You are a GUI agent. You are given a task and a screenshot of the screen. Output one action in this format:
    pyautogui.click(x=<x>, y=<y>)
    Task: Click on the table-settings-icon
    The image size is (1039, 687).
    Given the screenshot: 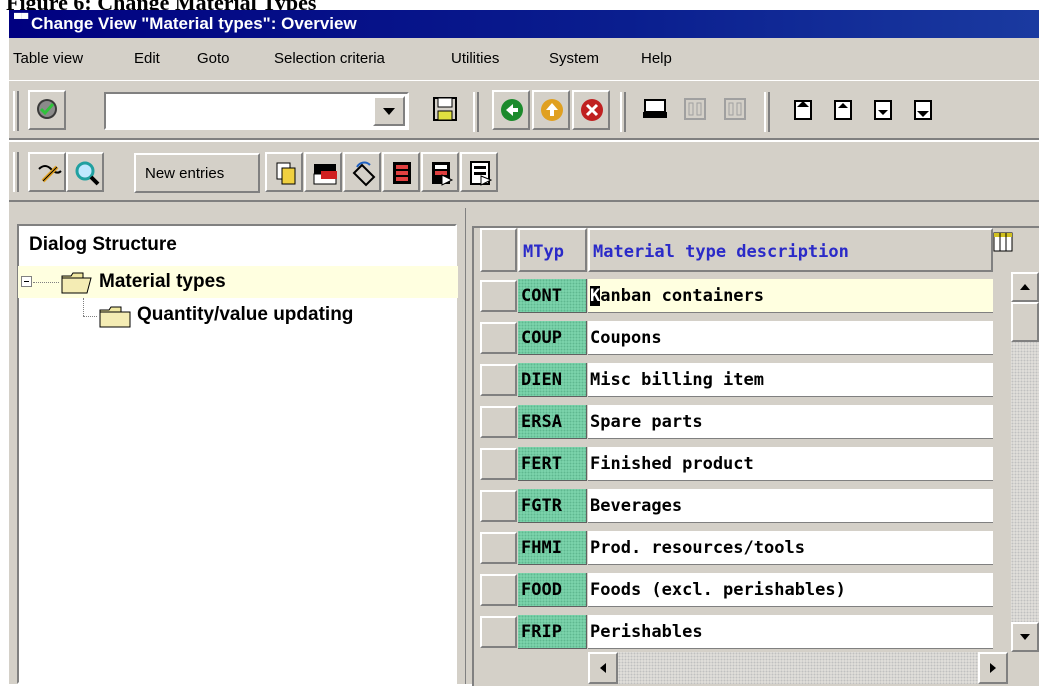 What is the action you would take?
    pyautogui.click(x=1003, y=242)
    